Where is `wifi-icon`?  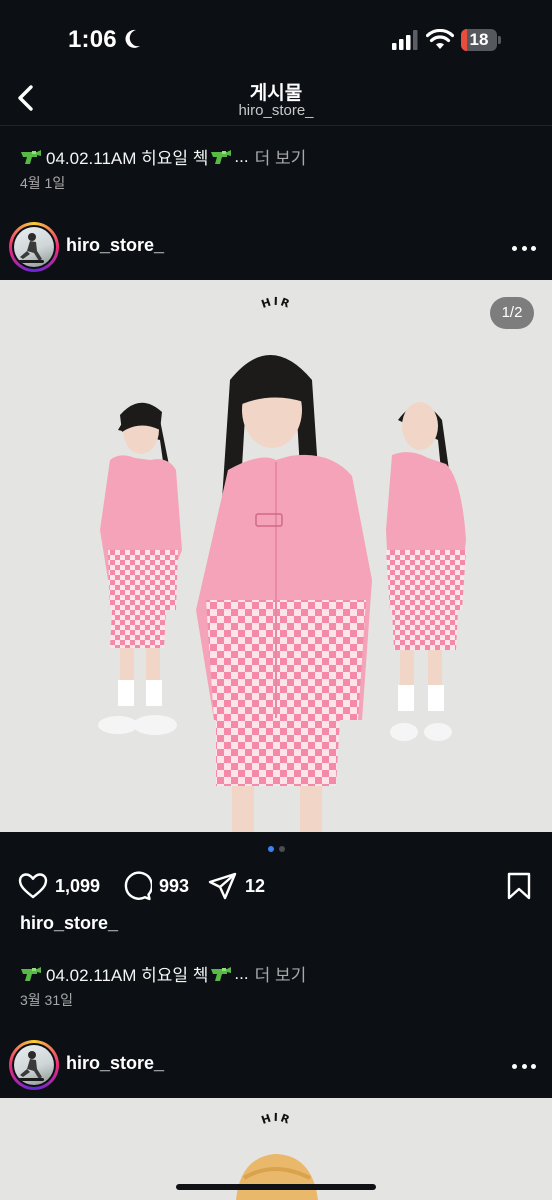 wifi-icon is located at coordinates (440, 39).